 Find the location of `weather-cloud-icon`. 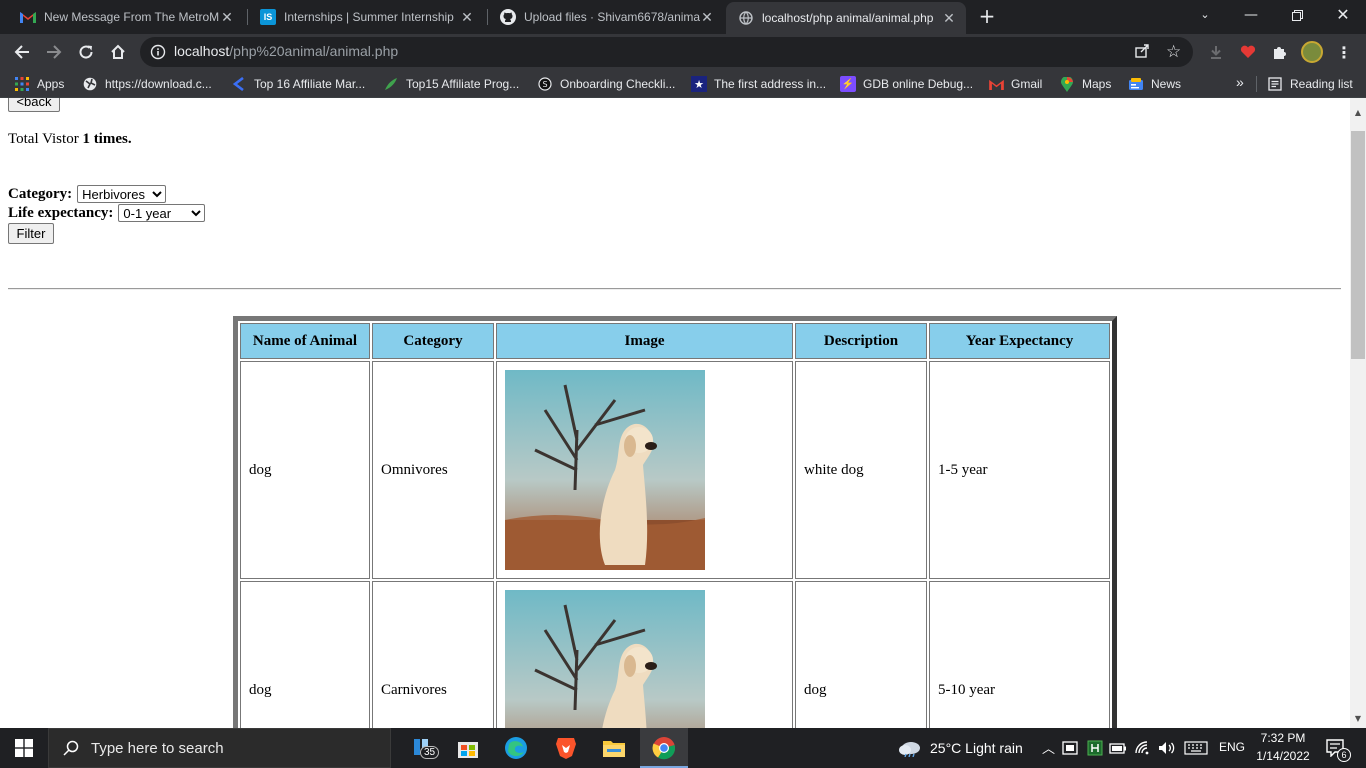

weather-cloud-icon is located at coordinates (910, 748).